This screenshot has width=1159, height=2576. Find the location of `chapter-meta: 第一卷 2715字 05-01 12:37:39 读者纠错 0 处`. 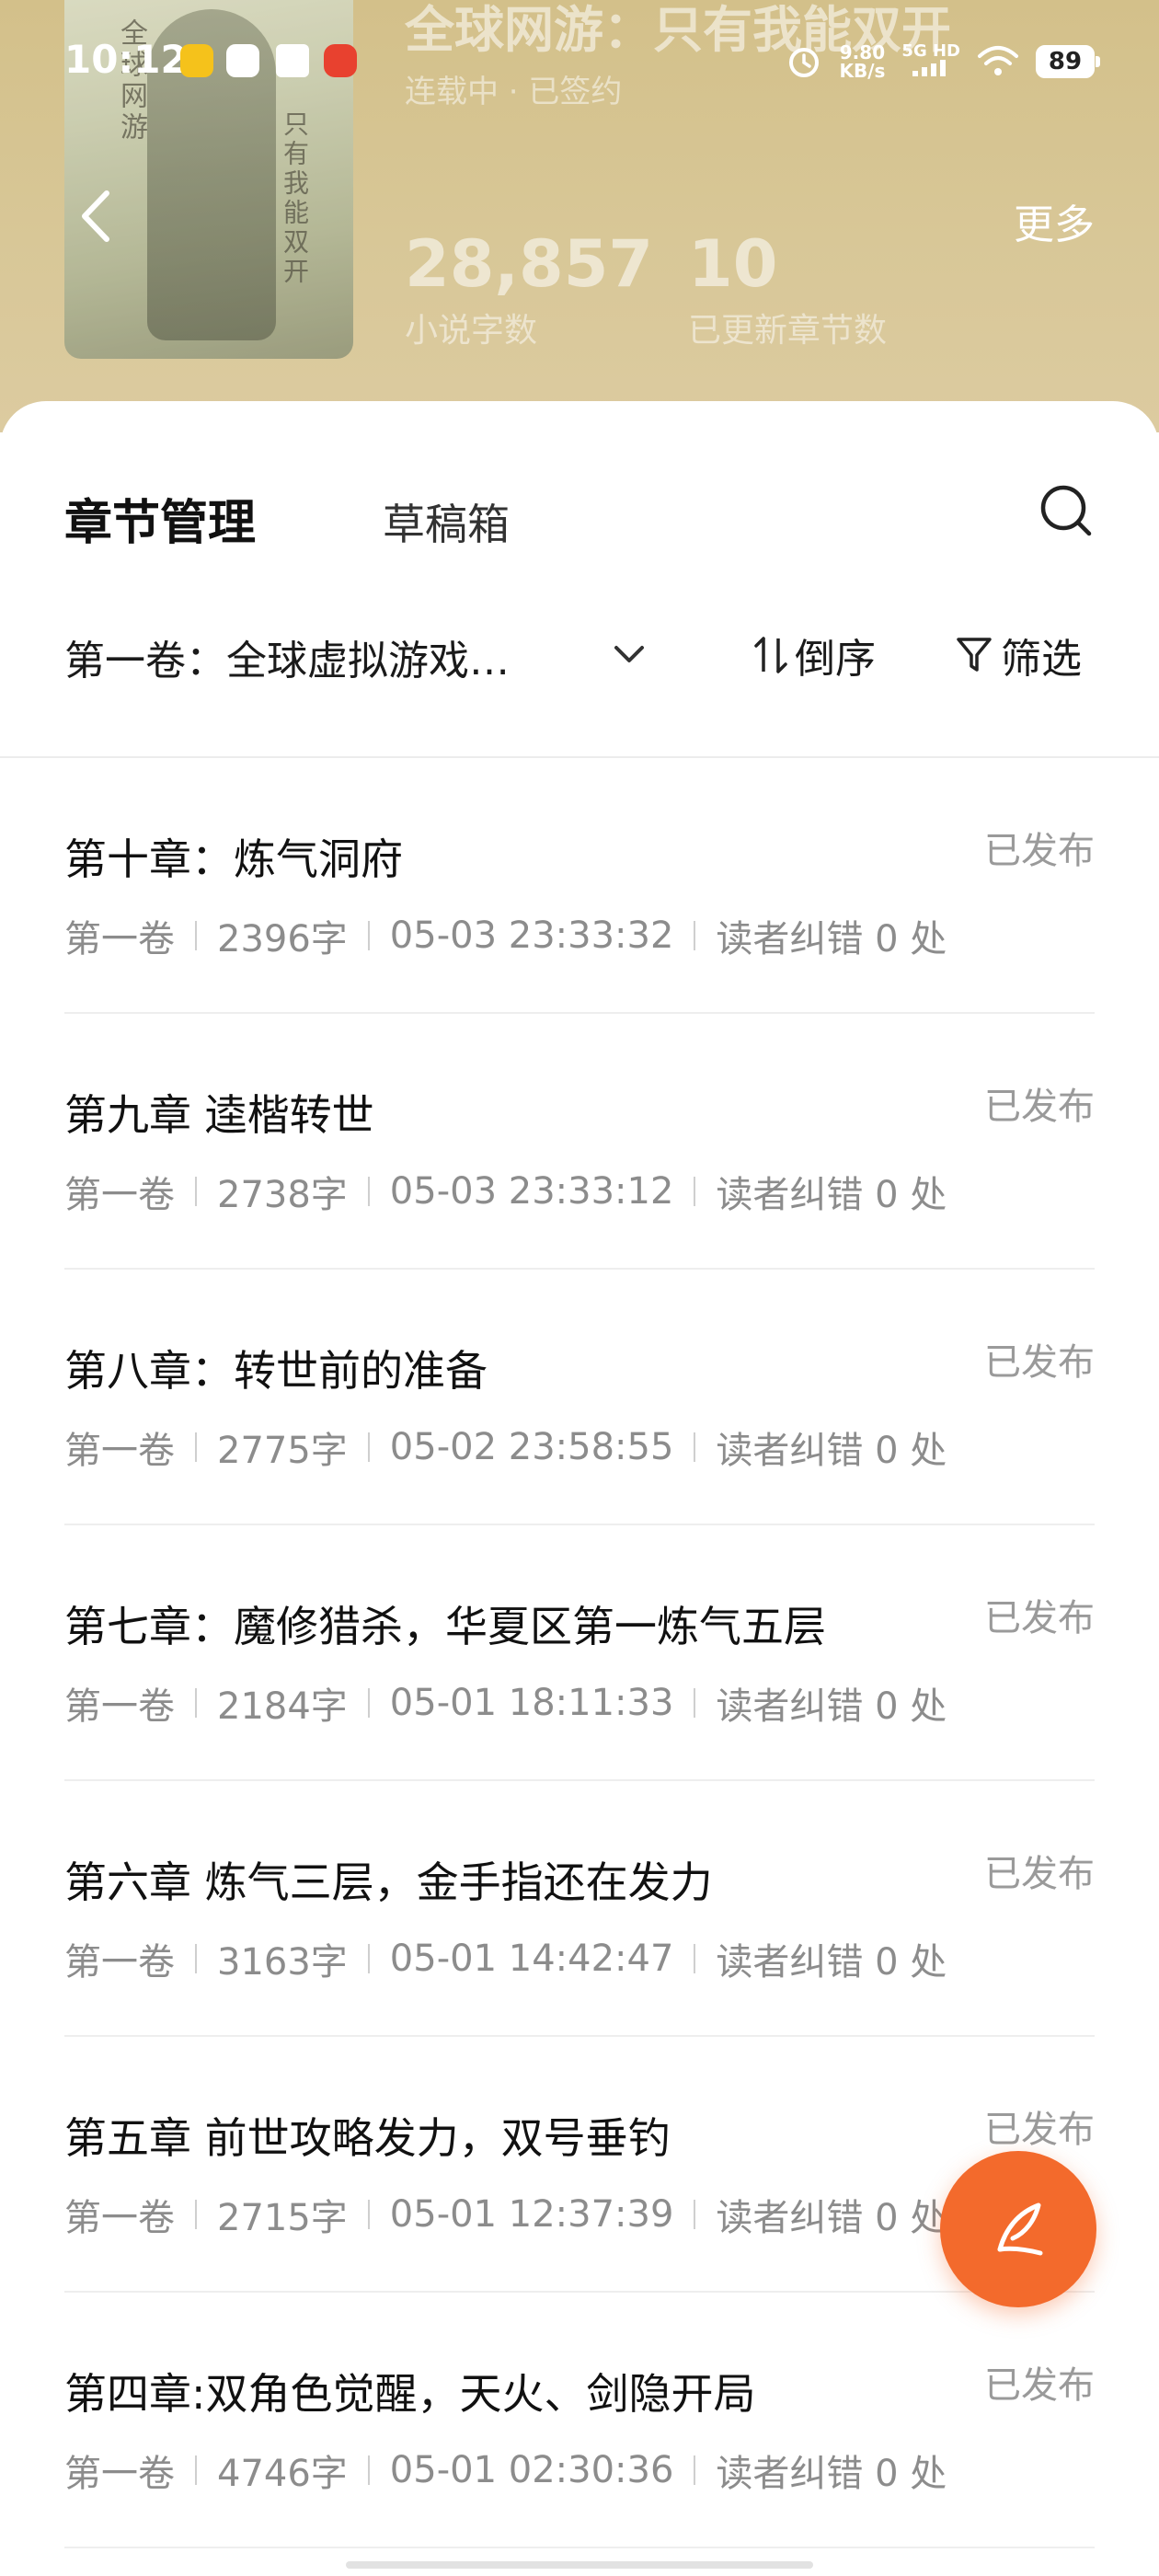

chapter-meta: 第一卷 2715字 05-01 12:37:39 读者纠错 0 处 is located at coordinates (505, 2214).